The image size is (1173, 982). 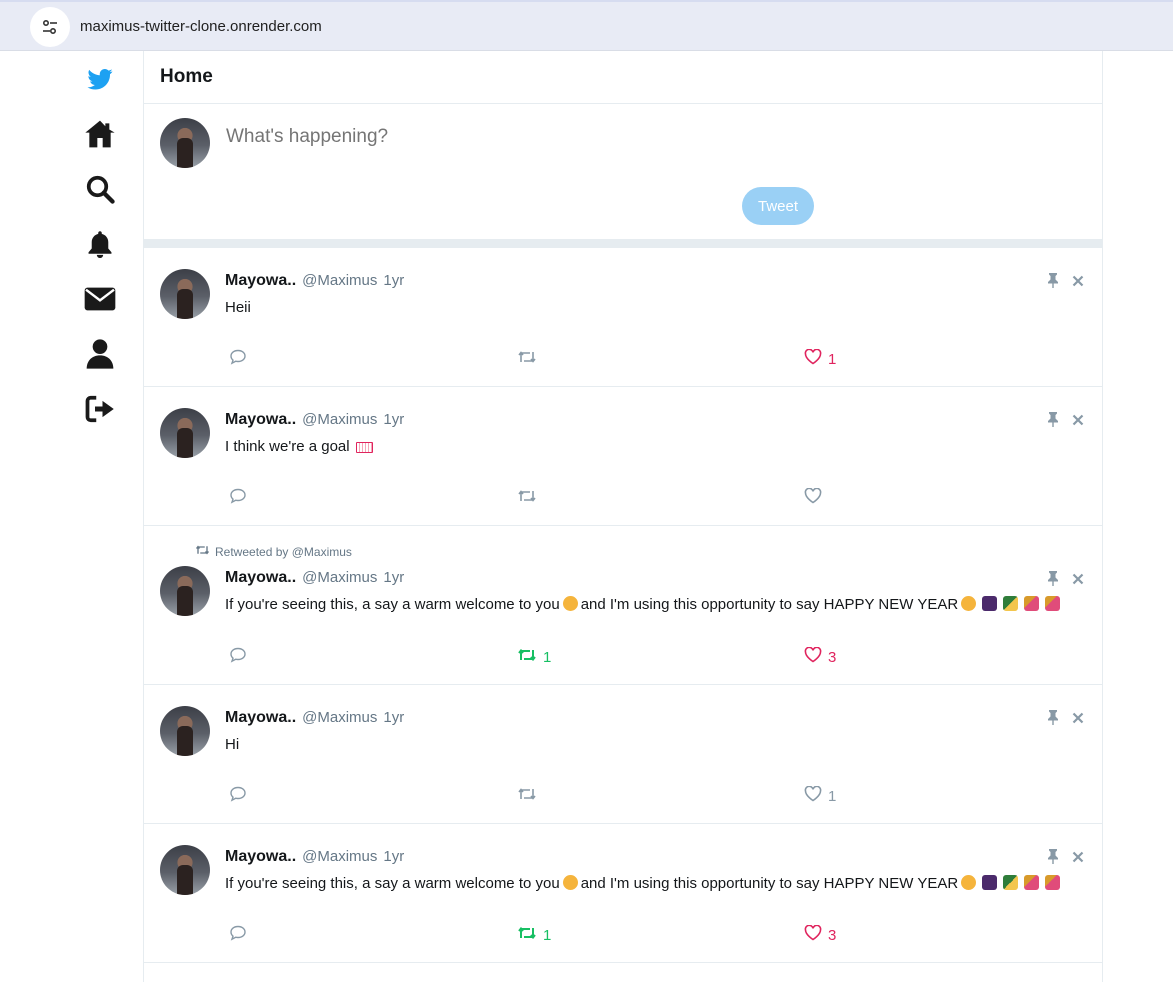 I want to click on section-divider, so click(x=623, y=243).